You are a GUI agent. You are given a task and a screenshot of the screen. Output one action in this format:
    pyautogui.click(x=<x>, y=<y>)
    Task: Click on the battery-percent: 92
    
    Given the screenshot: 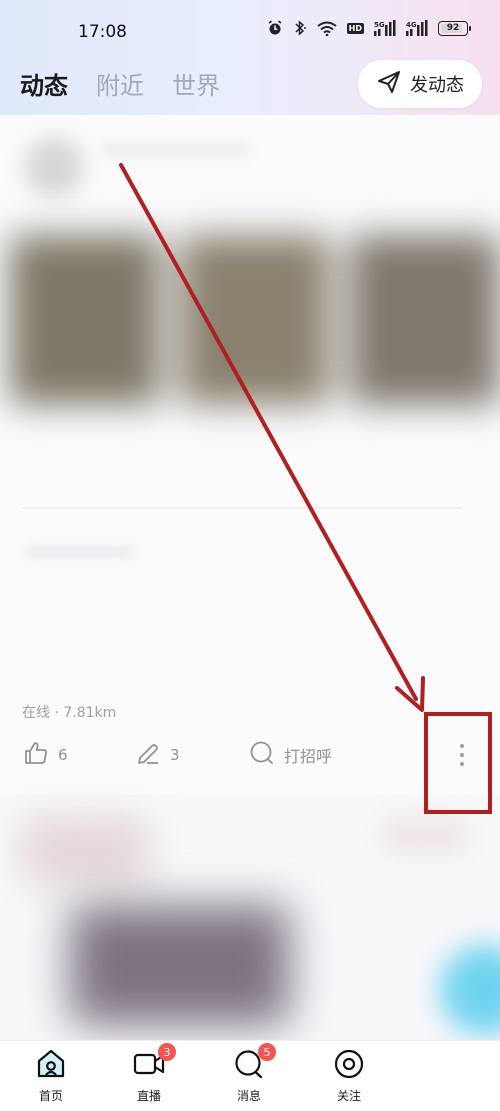 What is the action you would take?
    pyautogui.click(x=453, y=28)
    